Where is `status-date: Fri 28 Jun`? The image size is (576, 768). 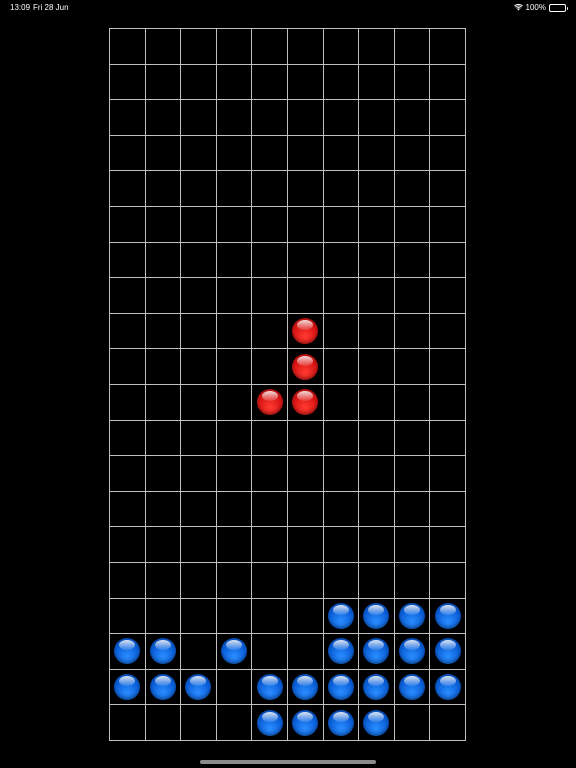 status-date: Fri 28 Jun is located at coordinates (51, 7).